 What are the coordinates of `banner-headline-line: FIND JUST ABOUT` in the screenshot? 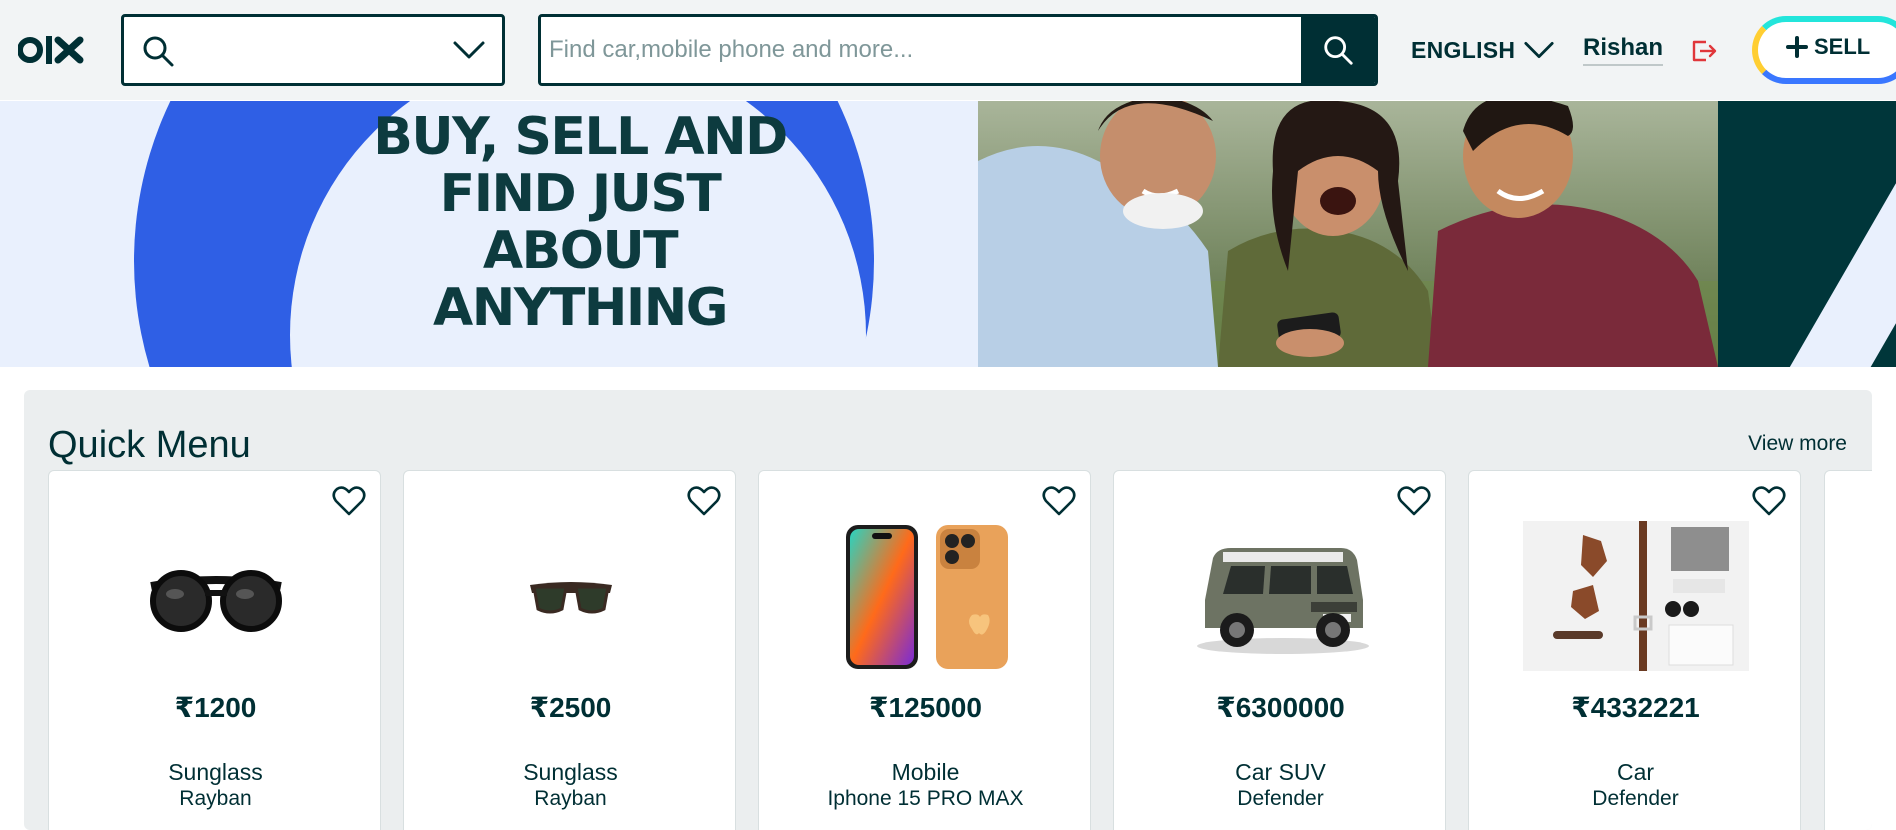 It's located at (580, 222).